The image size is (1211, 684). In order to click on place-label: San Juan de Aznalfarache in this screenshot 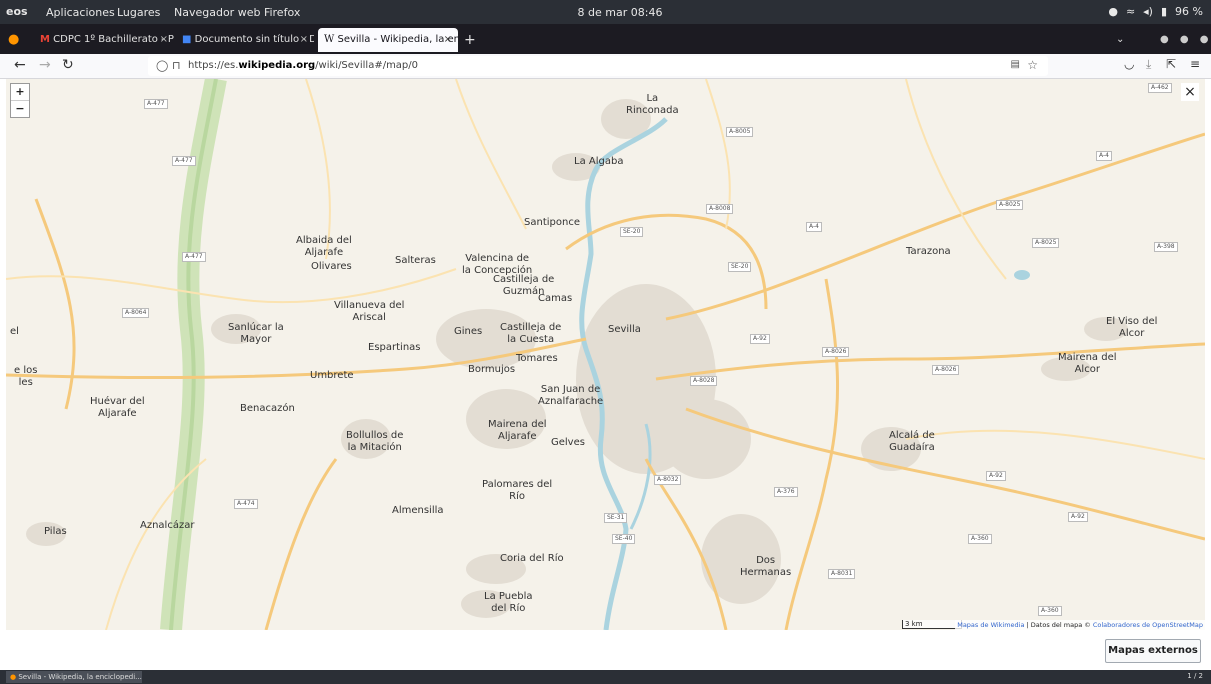, I will do `click(571, 395)`.